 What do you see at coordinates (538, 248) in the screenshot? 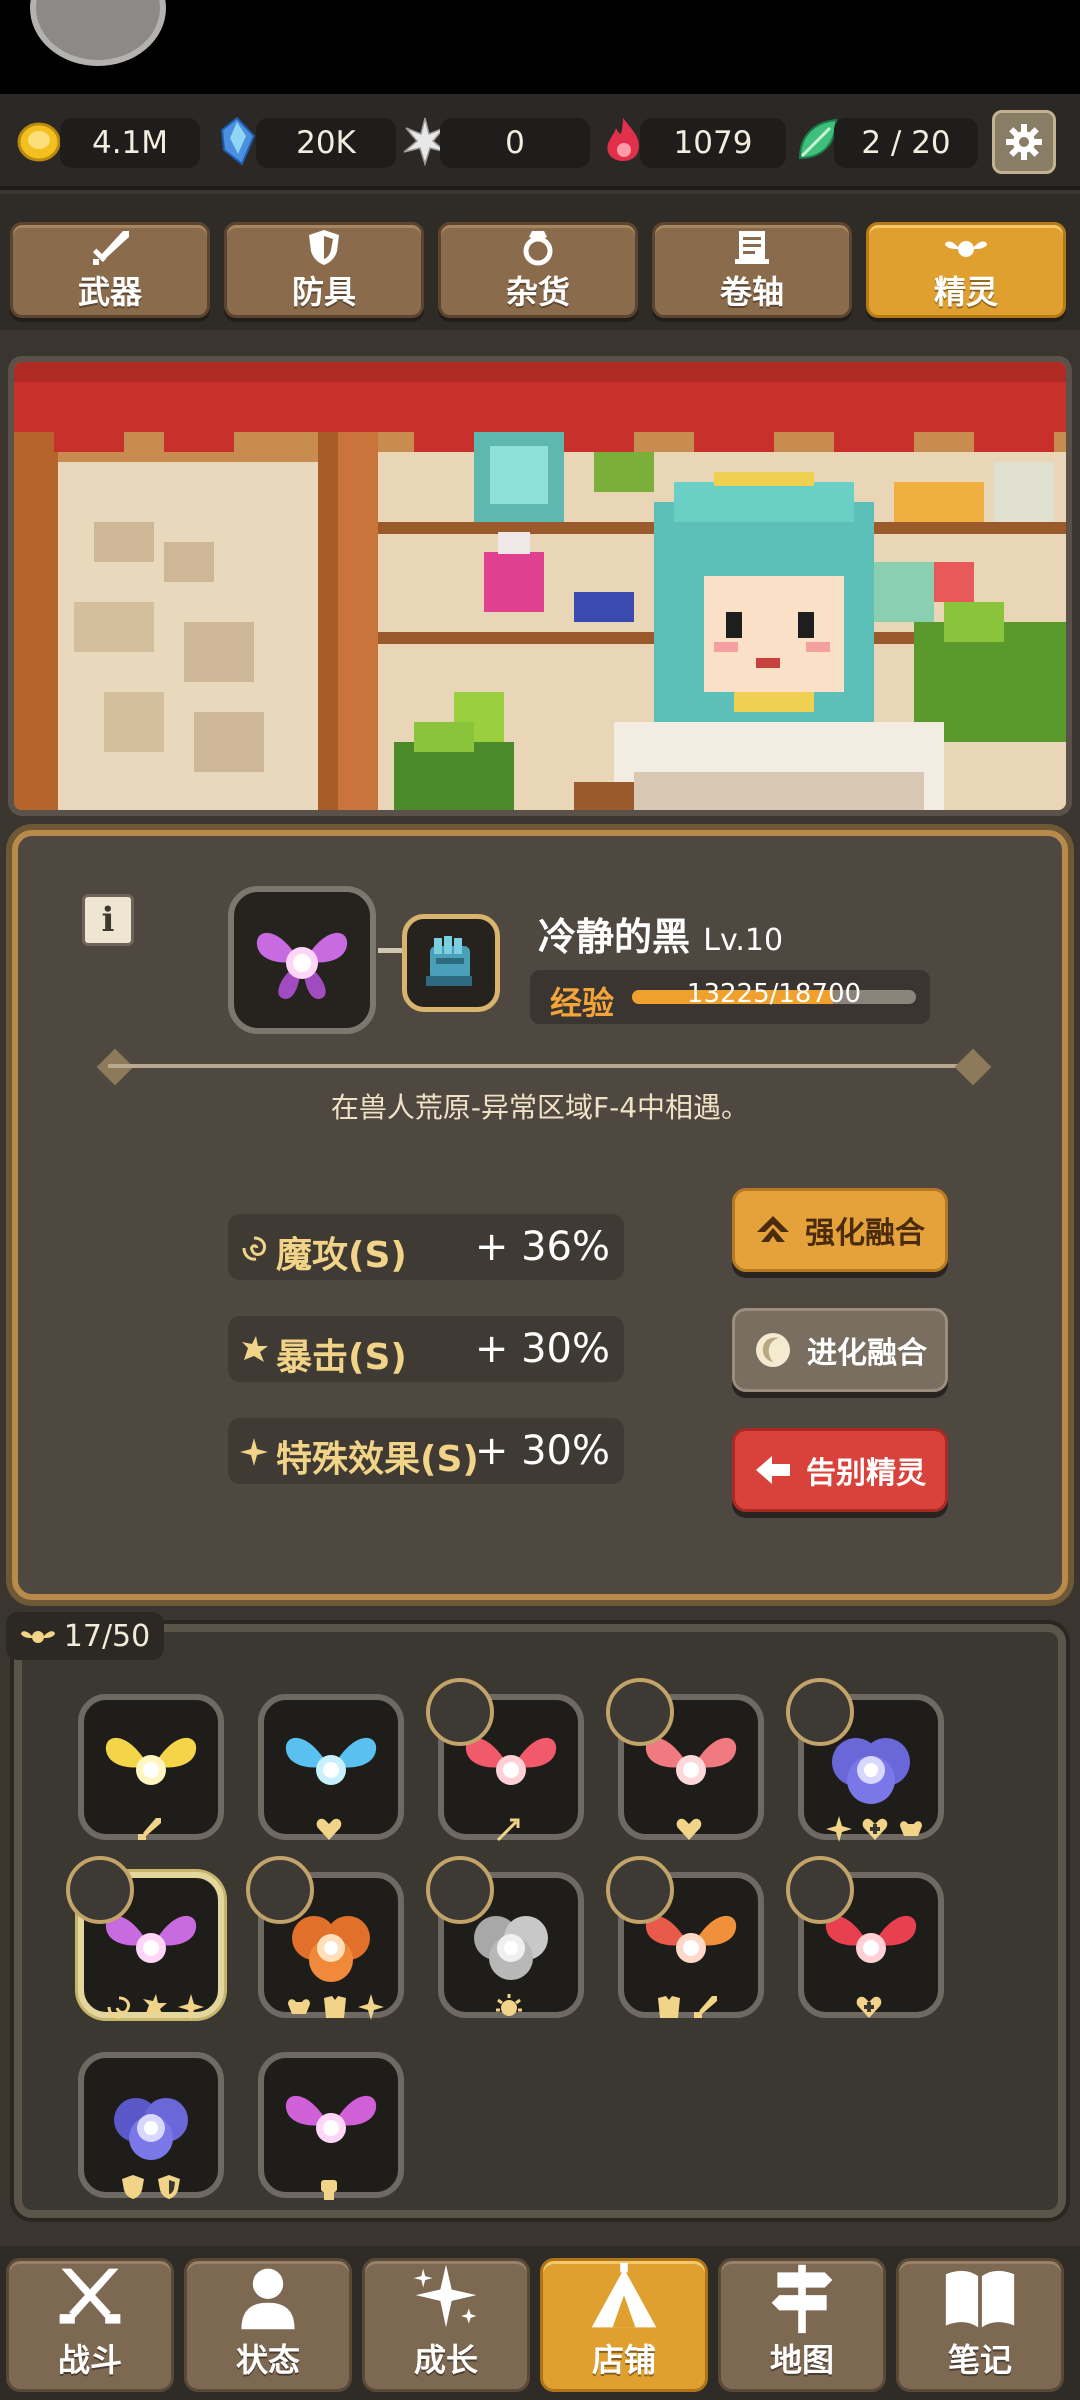
I see `ring-icon` at bounding box center [538, 248].